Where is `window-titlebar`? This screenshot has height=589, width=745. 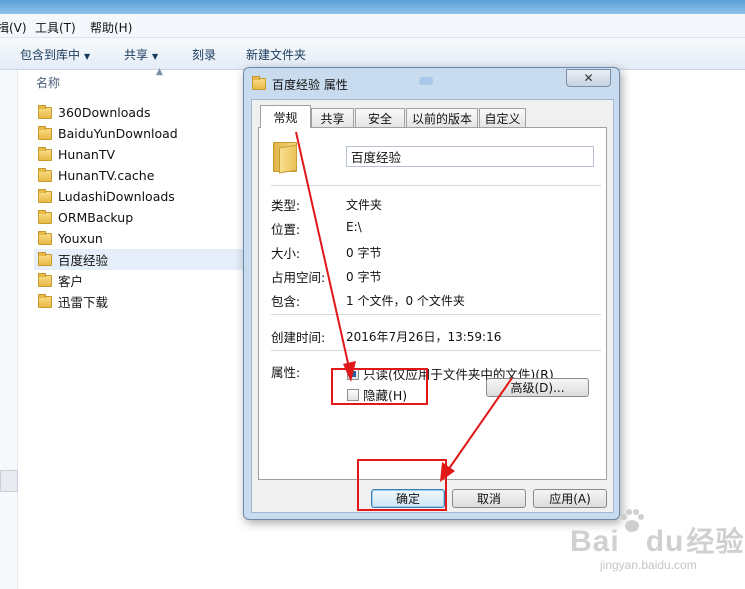
window-titlebar is located at coordinates (372, 7).